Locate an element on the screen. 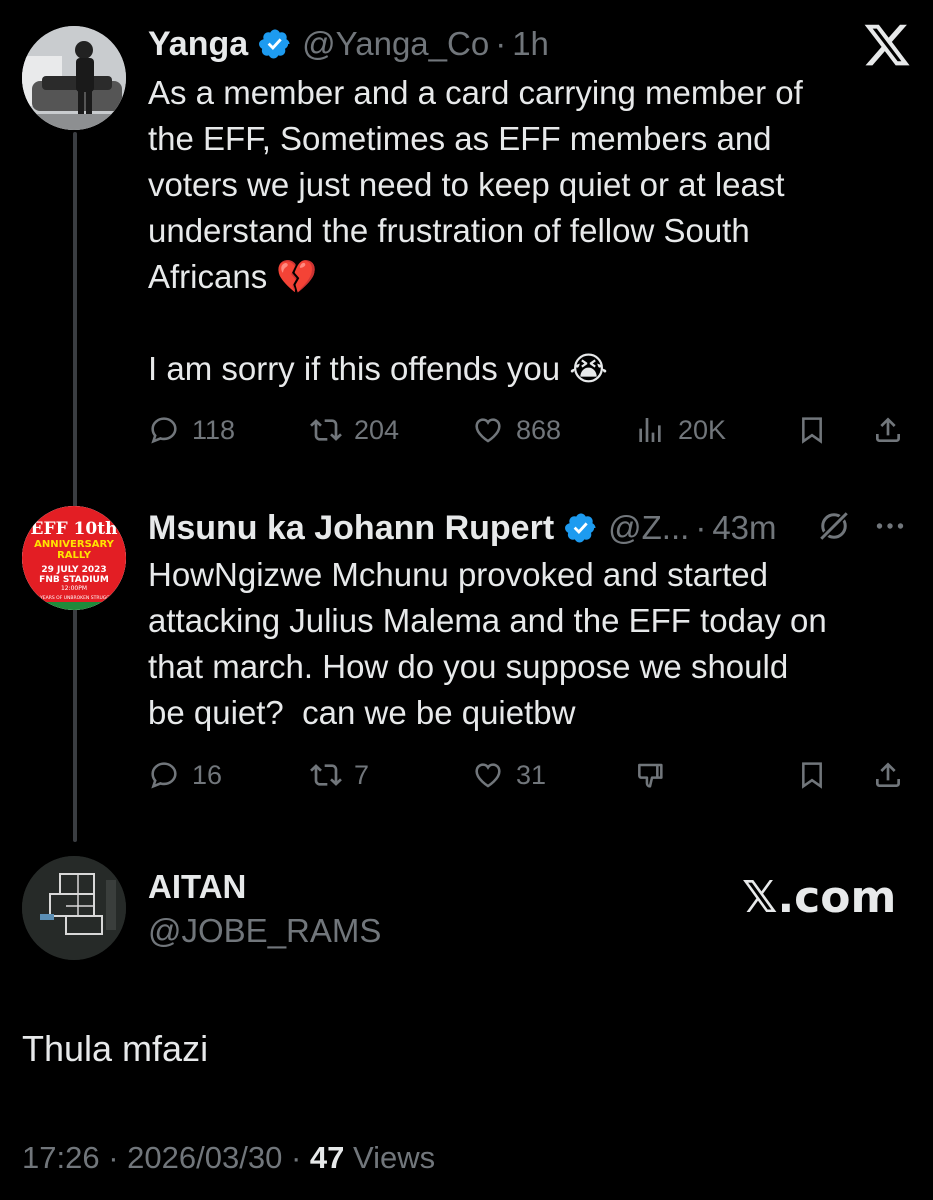  reply-meta: 17:26 · 2026/03/30 · 47 Views is located at coordinates (228, 1158).